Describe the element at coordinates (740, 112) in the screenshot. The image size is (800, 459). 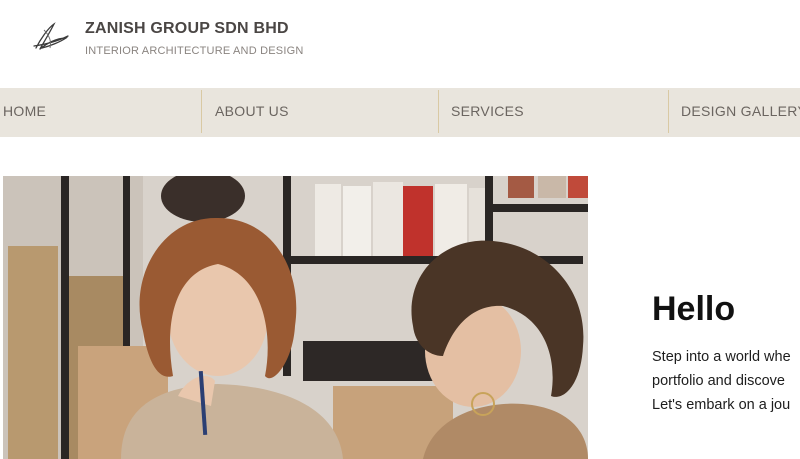
I see `nav-item-design-gallery: DESIGN GALLERY` at that location.